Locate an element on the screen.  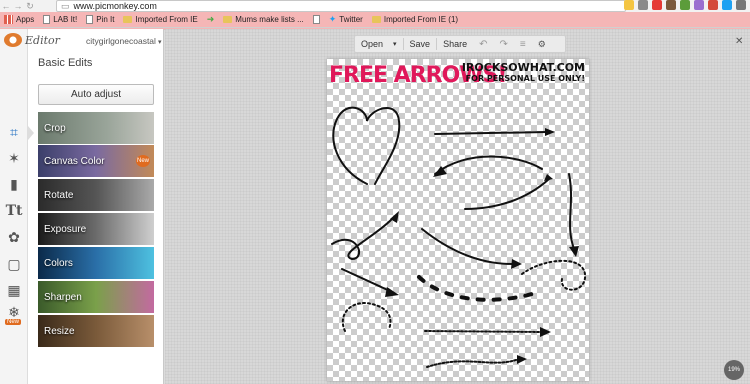
frame-icon: ▢ is located at coordinates (14, 264).